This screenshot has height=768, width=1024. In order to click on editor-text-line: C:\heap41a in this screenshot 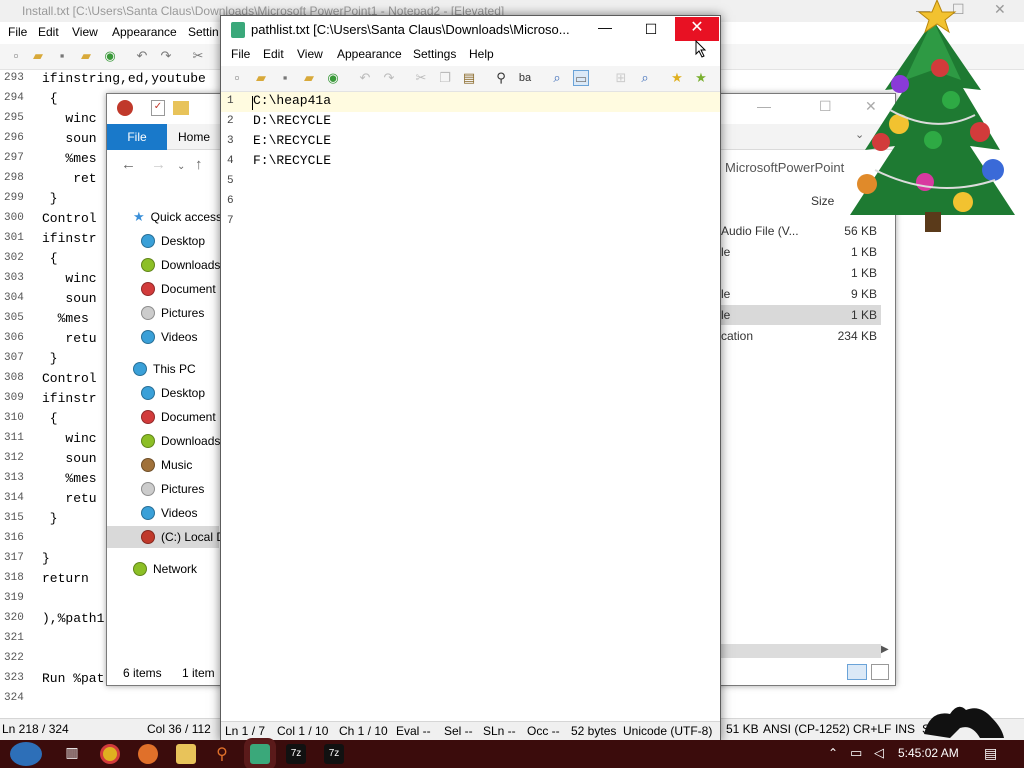, I will do `click(292, 100)`.